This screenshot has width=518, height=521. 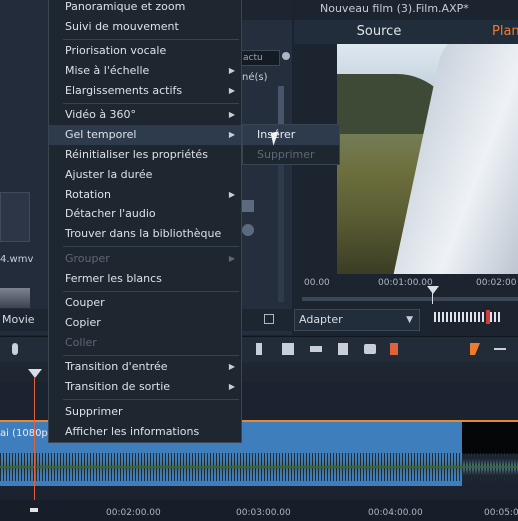 What do you see at coordinates (145, 135) in the screenshot?
I see `menu-item-time-freeze: Gel temporel ▶` at bounding box center [145, 135].